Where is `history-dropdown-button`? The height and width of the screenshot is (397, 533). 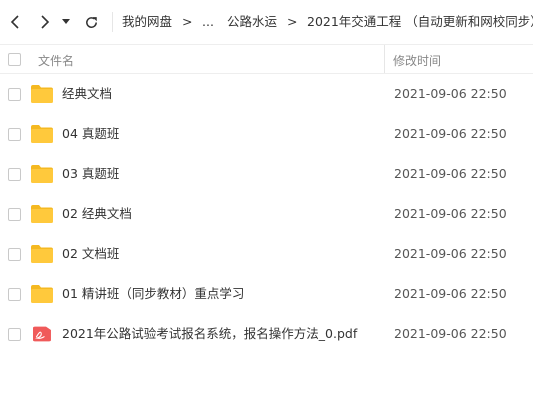 history-dropdown-button is located at coordinates (66, 22).